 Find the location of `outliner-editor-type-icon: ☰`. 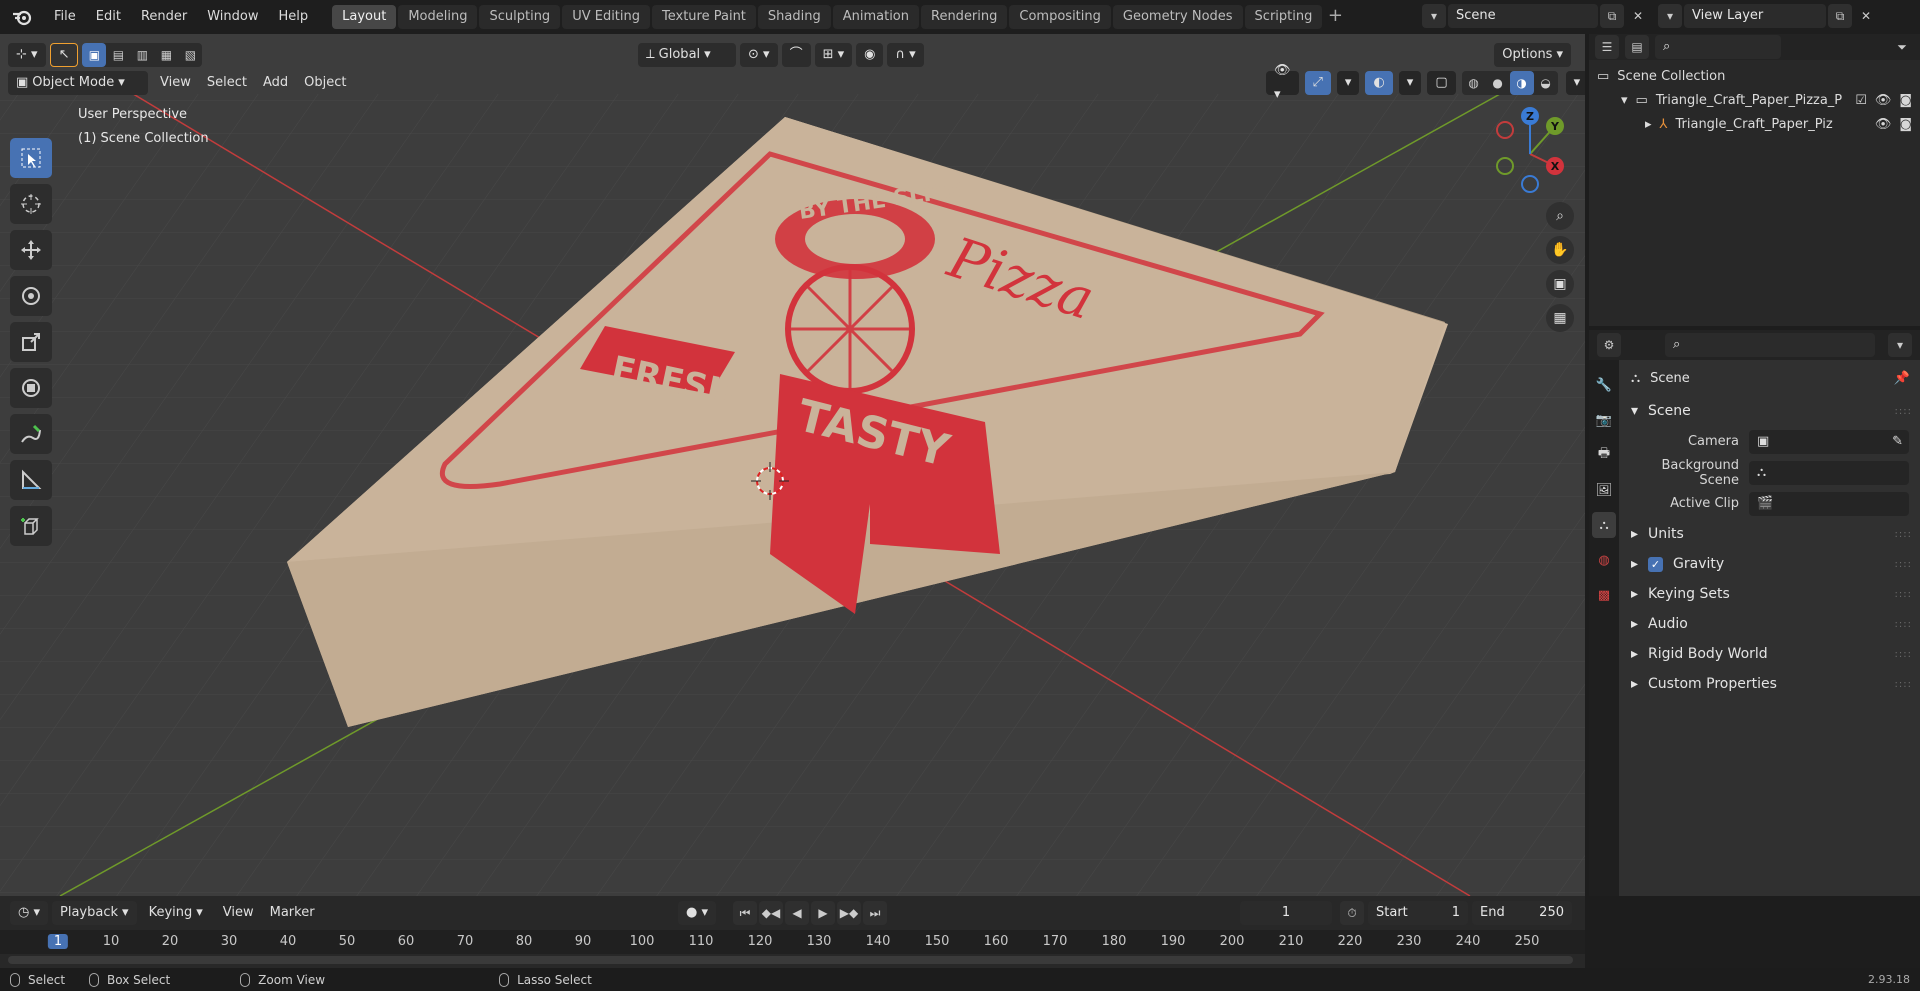

outliner-editor-type-icon: ☰ is located at coordinates (1607, 47).